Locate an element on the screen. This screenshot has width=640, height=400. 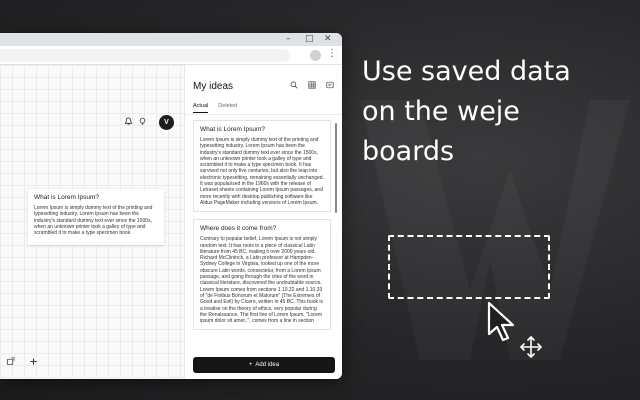
lightbulb-icon is located at coordinates (142, 121).